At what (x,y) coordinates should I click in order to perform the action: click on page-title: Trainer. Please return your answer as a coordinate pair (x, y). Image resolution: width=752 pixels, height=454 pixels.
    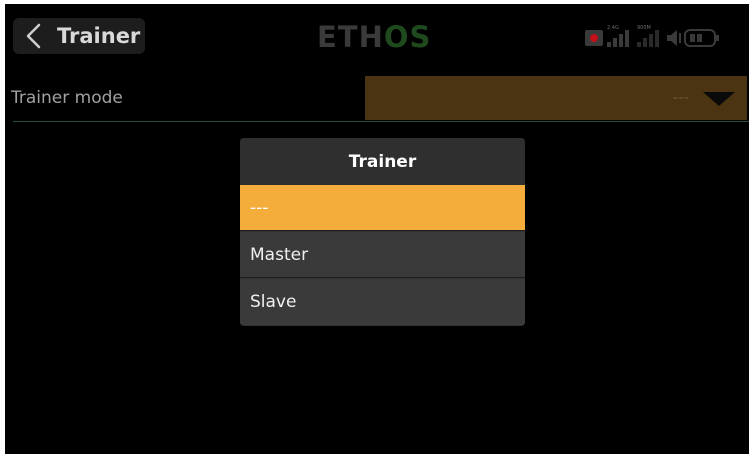
    Looking at the image, I should click on (99, 36).